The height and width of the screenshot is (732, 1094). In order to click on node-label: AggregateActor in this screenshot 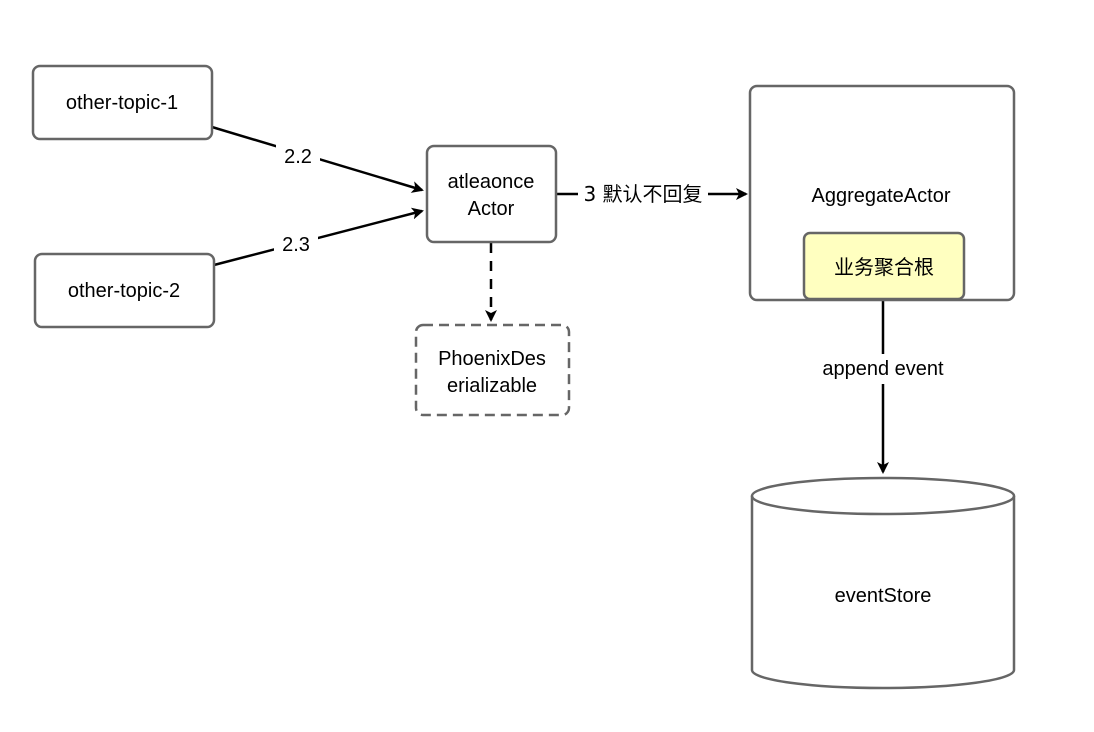, I will do `click(881, 196)`.